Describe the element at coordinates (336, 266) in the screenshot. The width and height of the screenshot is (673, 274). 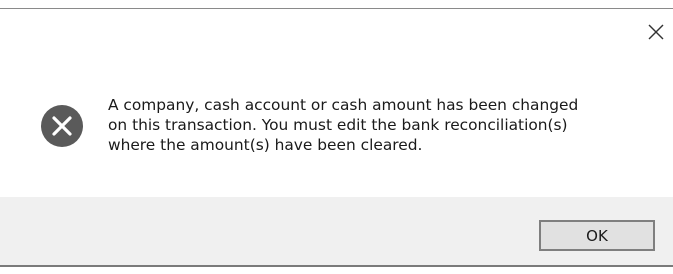
I see `bottom-border` at that location.